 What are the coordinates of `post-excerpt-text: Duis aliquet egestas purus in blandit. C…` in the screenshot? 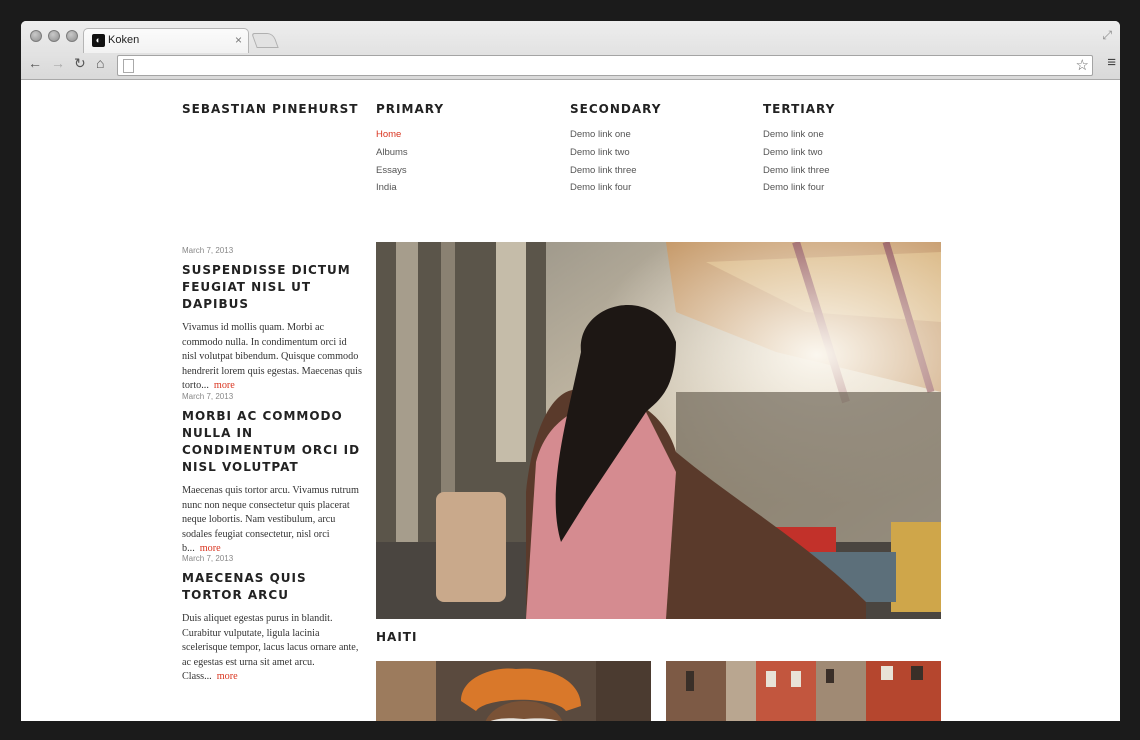 It's located at (270, 648).